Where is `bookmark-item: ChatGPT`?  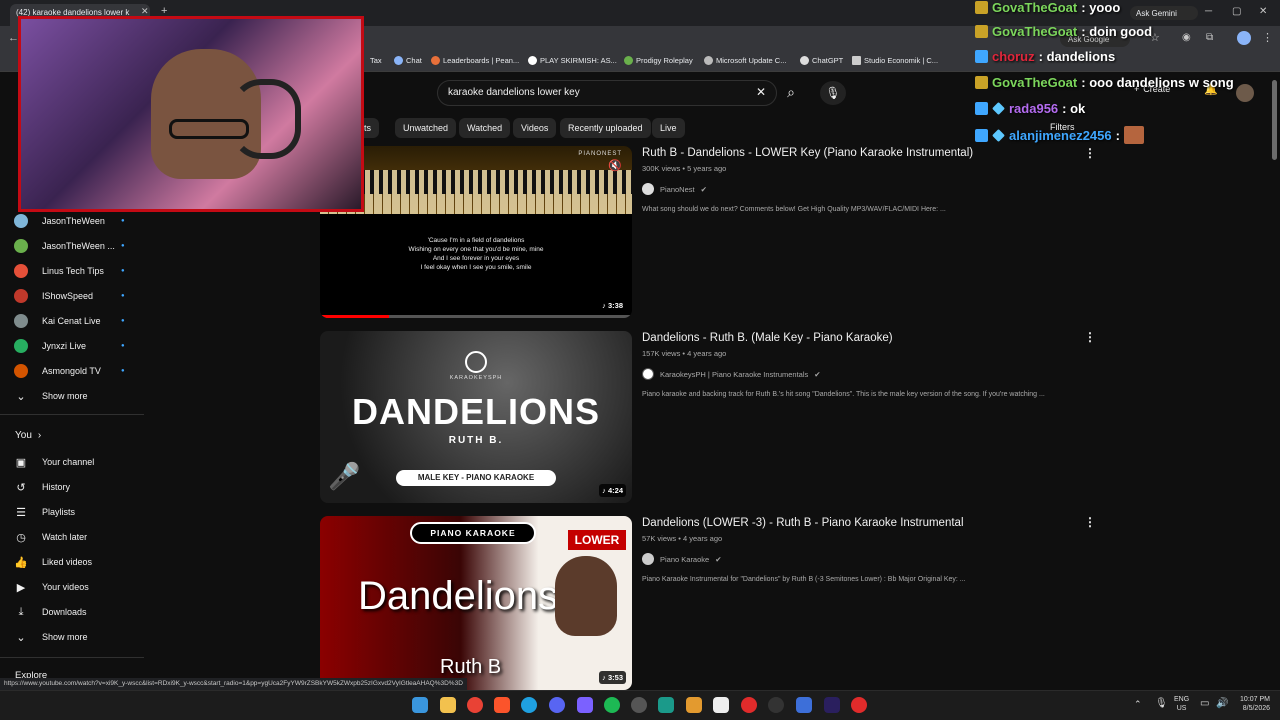
bookmark-item: ChatGPT is located at coordinates (821, 60).